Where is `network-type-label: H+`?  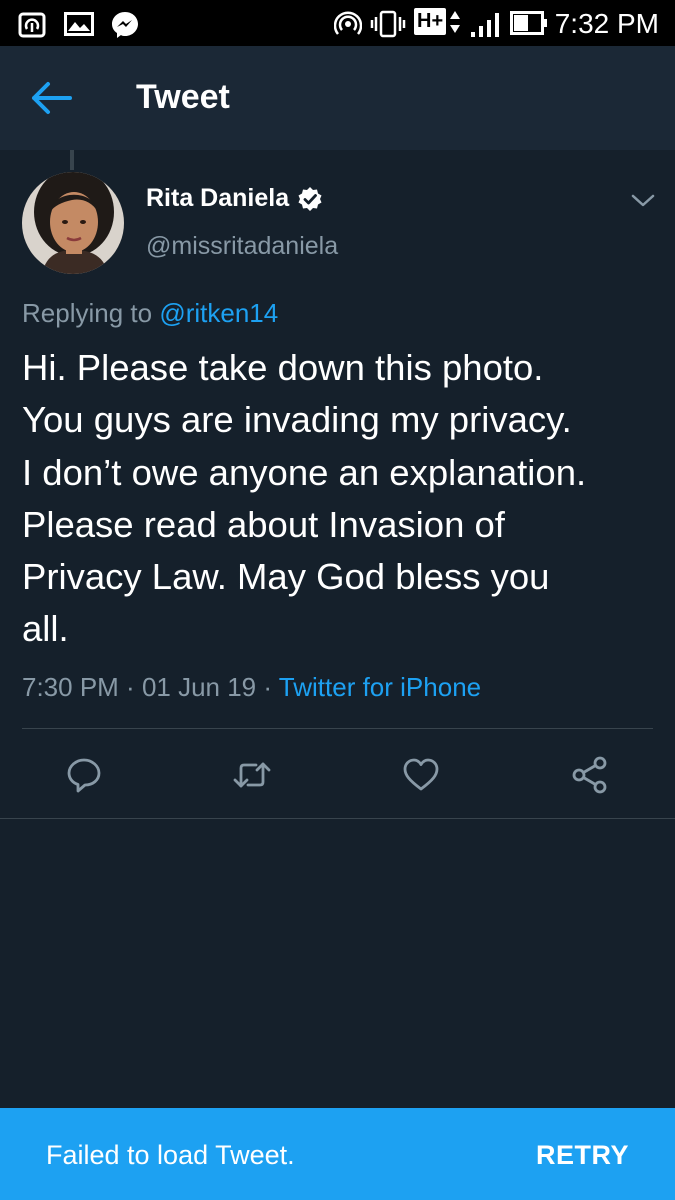
network-type-label: H+ is located at coordinates (430, 21).